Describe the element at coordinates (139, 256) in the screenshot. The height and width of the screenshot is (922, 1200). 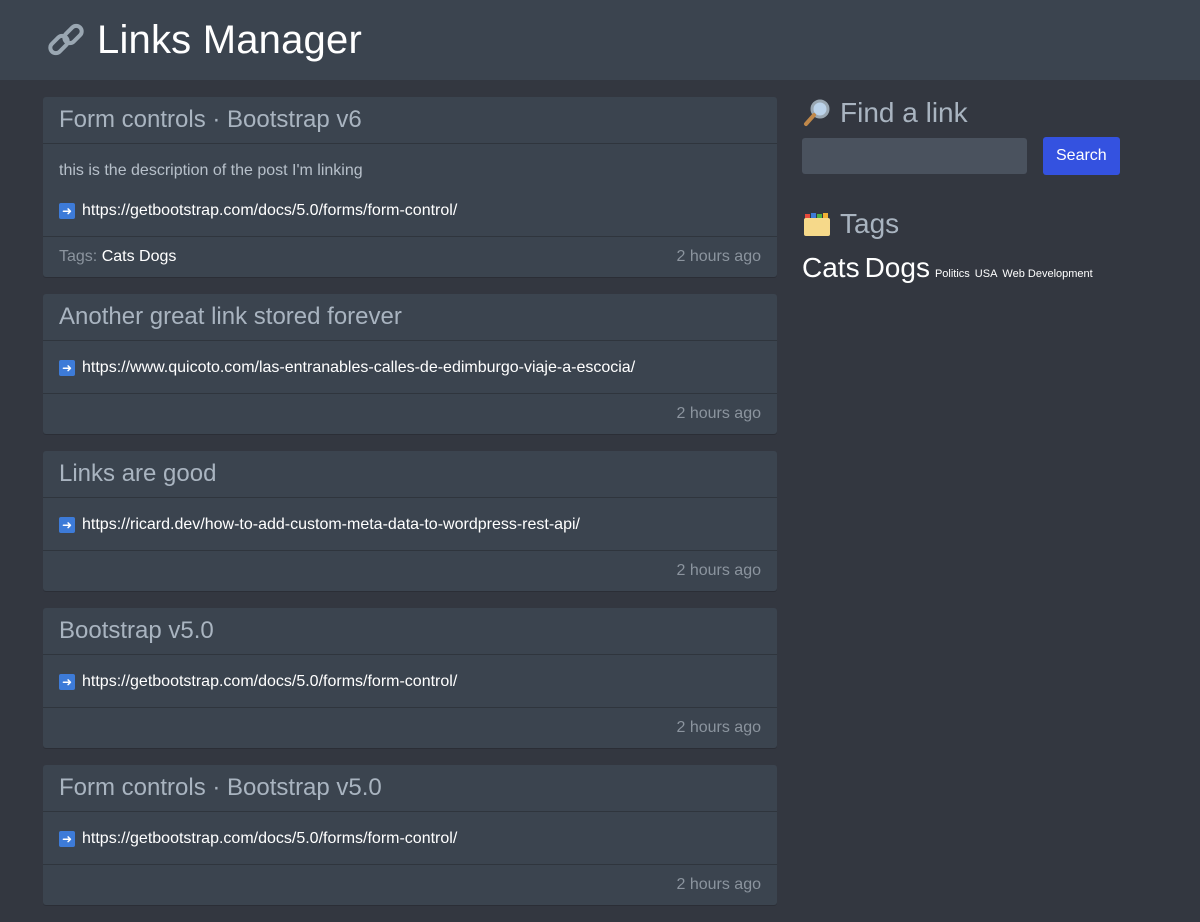
I see `link-tags: Cats Dogs` at that location.